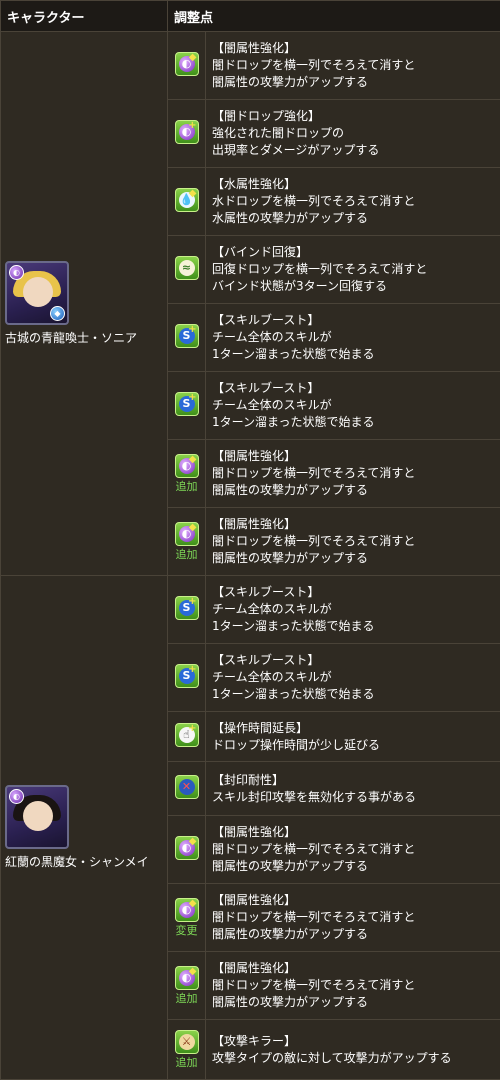  I want to click on awakening-description: 【操作時間延長】 ドロップ操作時間が少し延びる, so click(353, 737).